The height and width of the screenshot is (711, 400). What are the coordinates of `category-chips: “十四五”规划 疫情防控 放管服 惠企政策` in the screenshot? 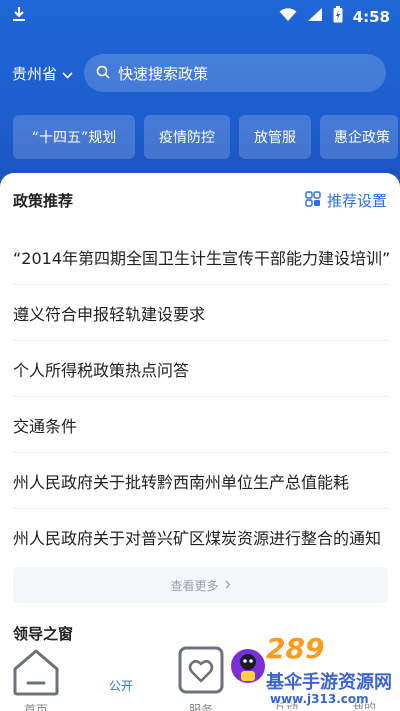 It's located at (205, 137).